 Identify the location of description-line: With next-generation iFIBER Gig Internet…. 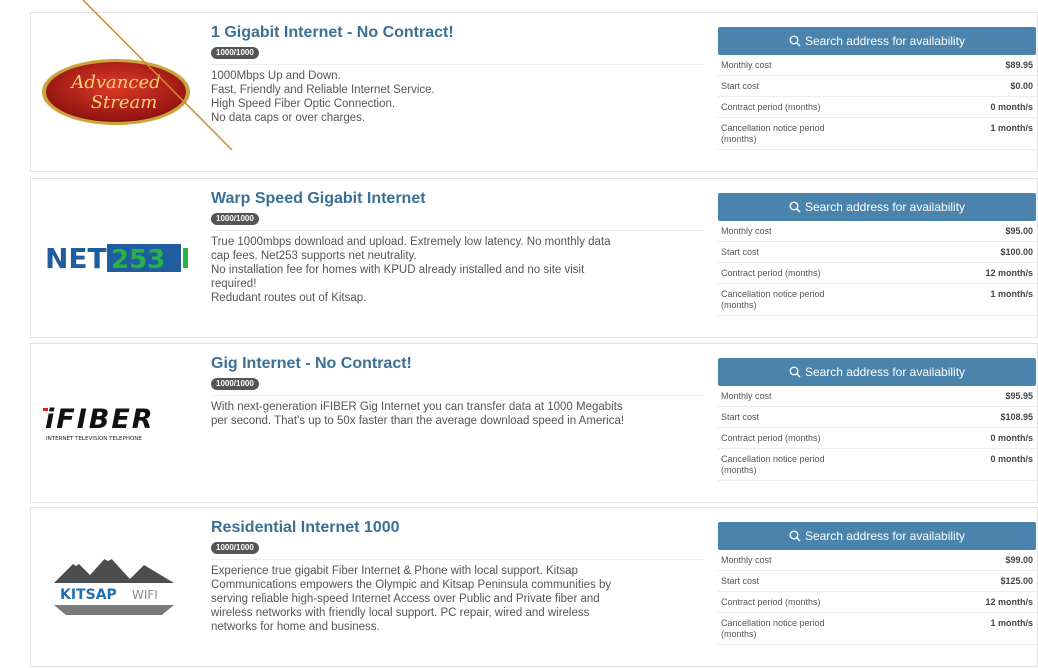
(417, 407).